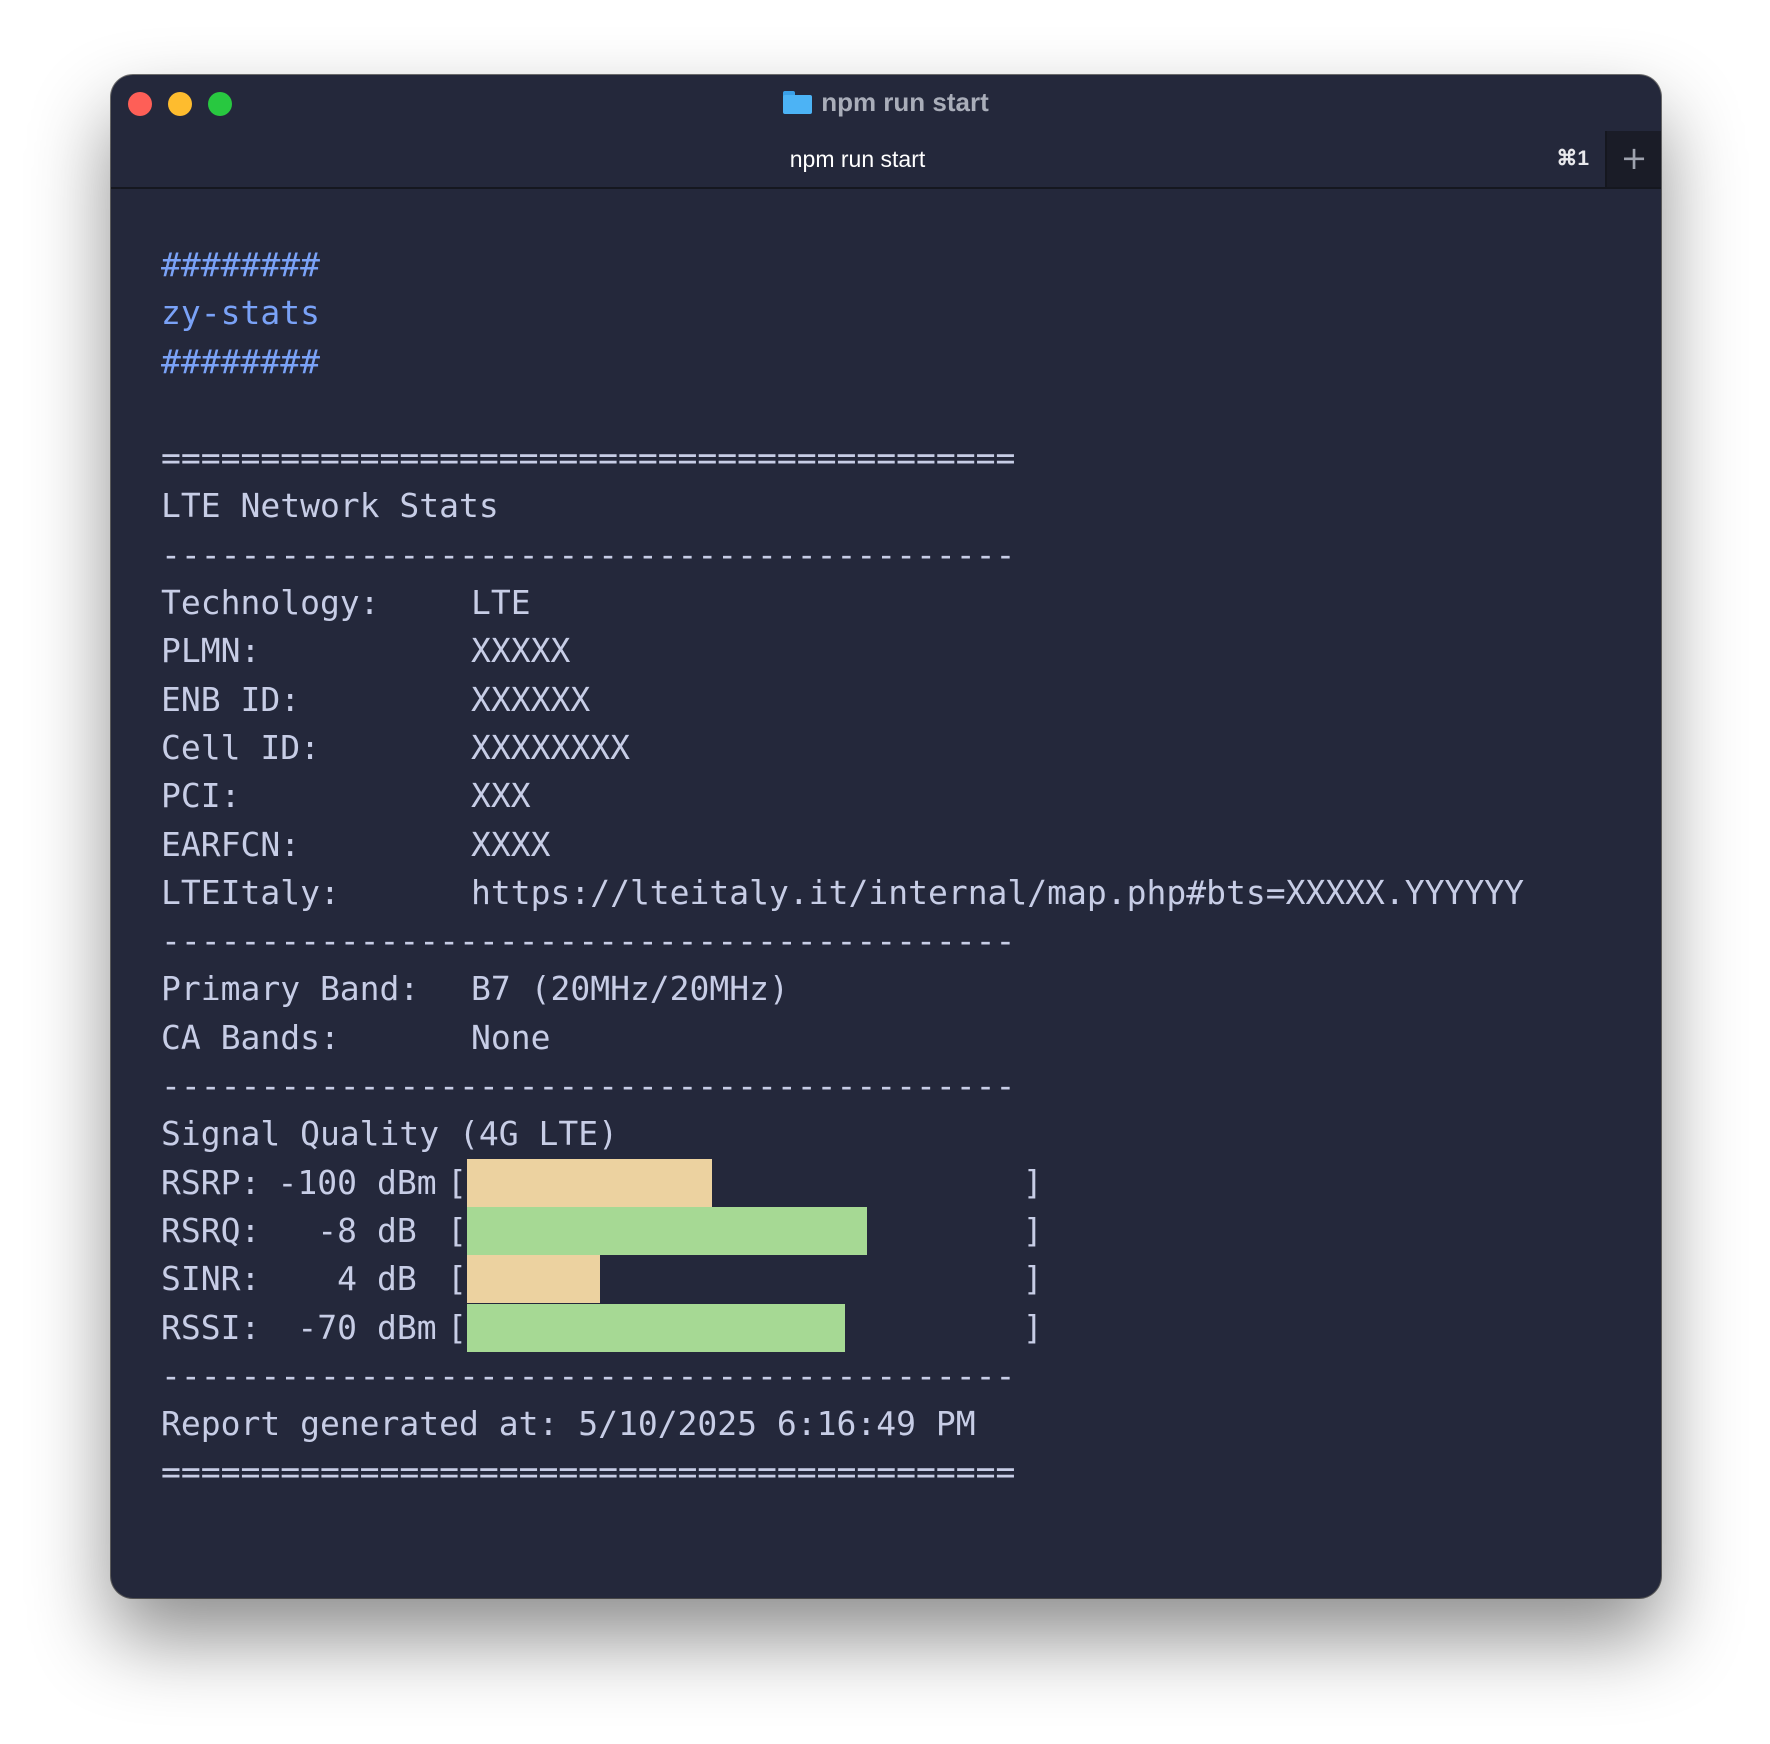 This screenshot has height=1744, width=1770. I want to click on banner-name: zy-stats, so click(240, 313).